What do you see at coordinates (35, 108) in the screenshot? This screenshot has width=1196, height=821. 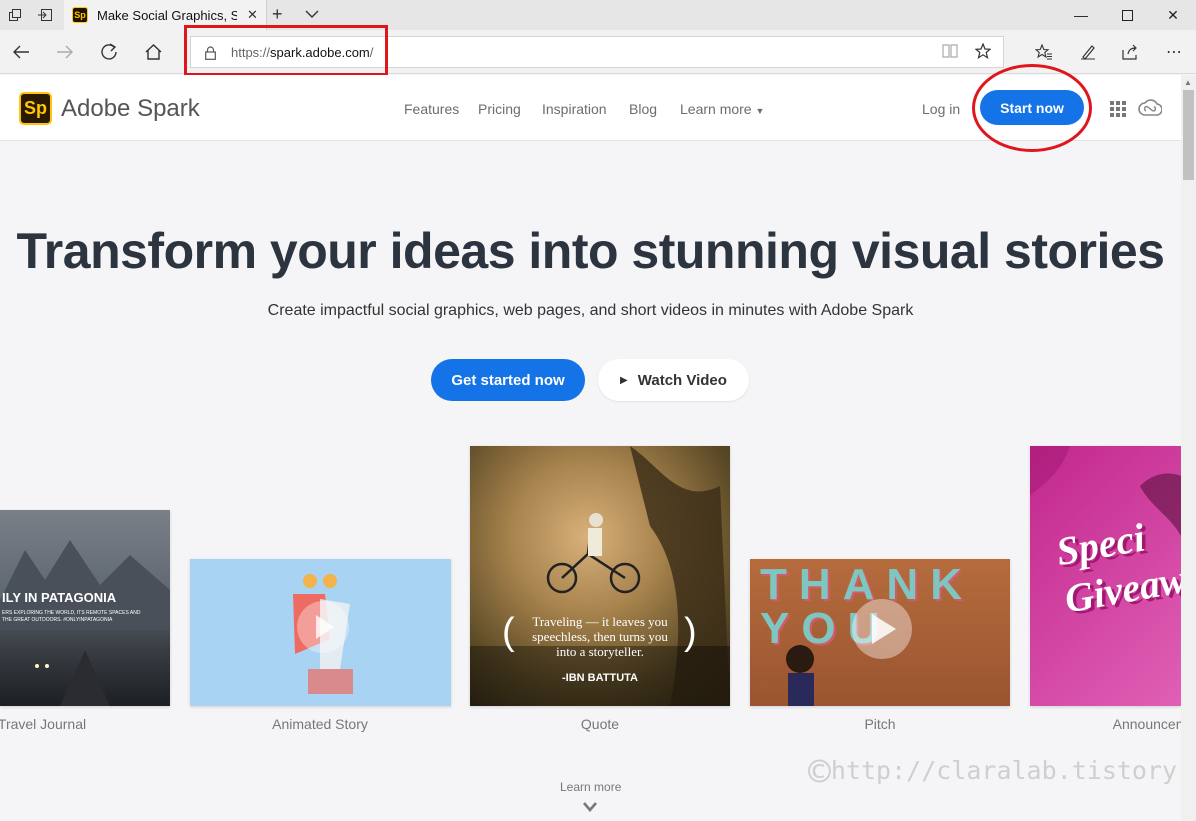 I see `adobe-spark-logo: Sp` at bounding box center [35, 108].